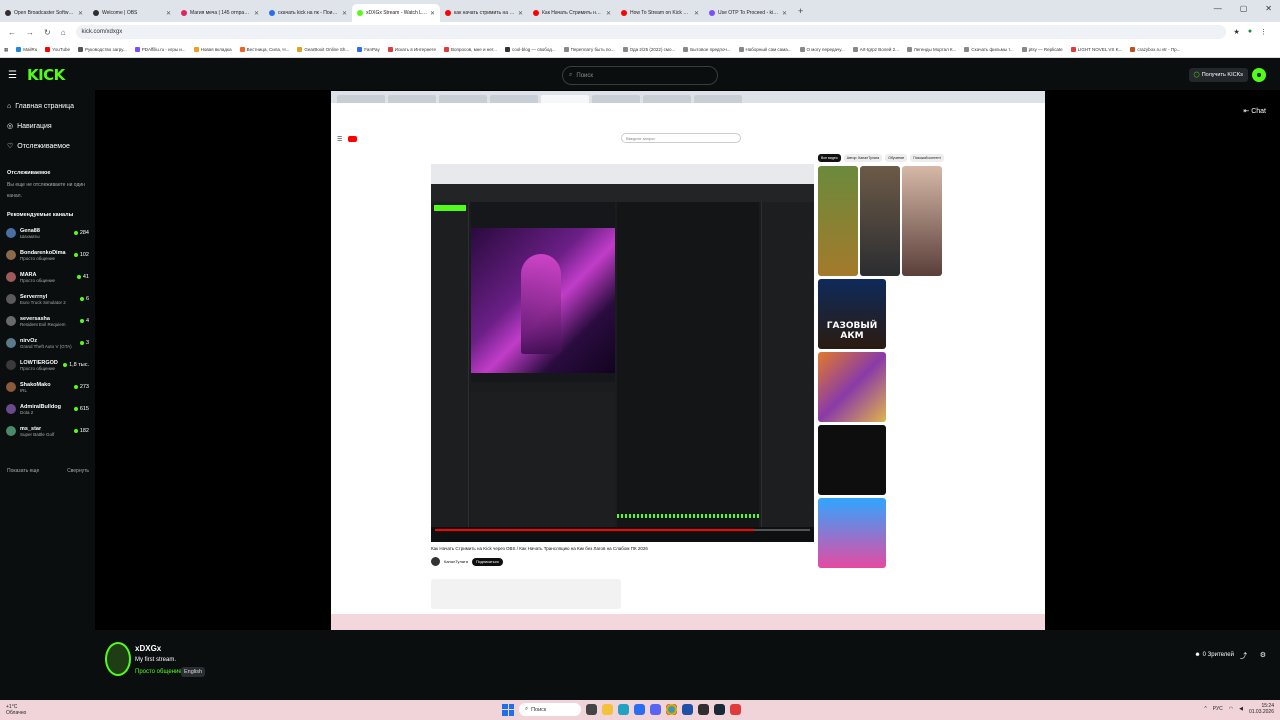  I want to click on bookmark-label: FanPay, so click(372, 49).